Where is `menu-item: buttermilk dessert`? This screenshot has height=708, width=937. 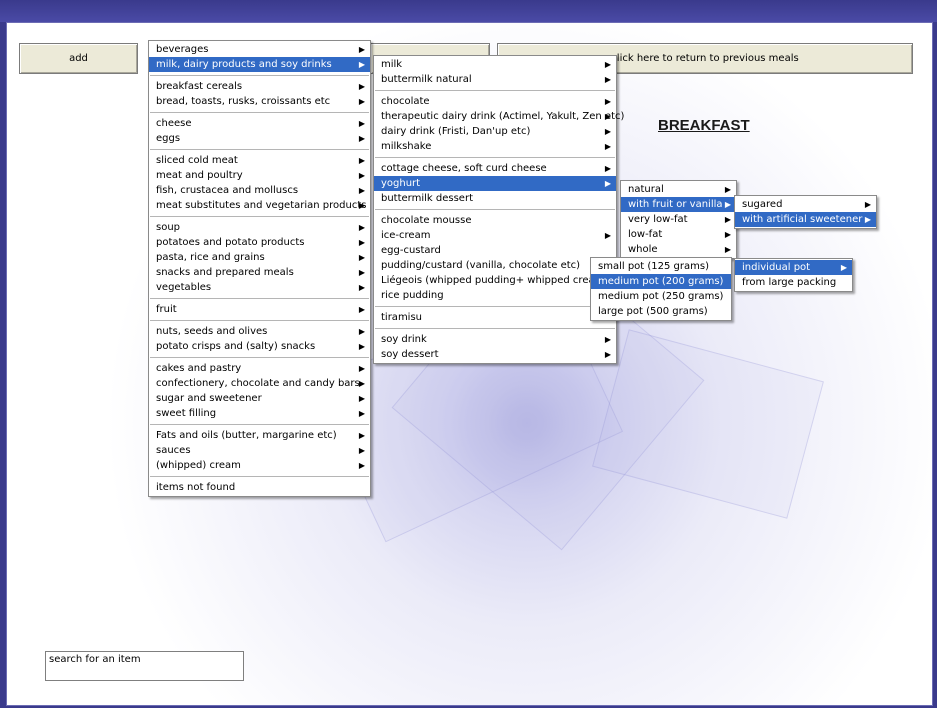
menu-item: buttermilk dessert is located at coordinates (495, 198).